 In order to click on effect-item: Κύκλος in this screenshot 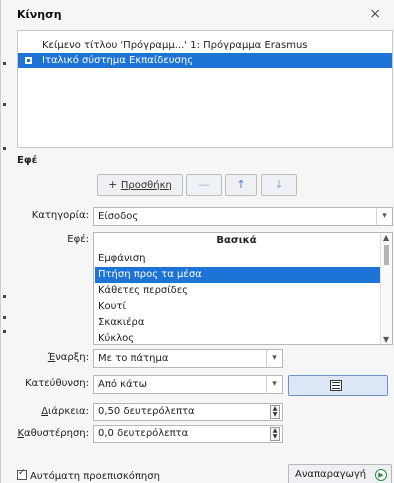, I will do `click(237, 337)`.